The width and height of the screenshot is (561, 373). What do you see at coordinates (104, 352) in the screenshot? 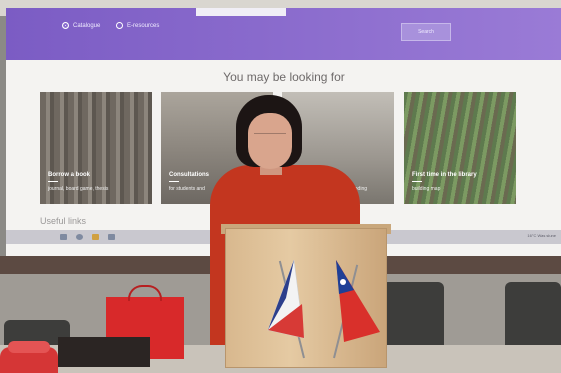
I see `gift-tray` at bounding box center [104, 352].